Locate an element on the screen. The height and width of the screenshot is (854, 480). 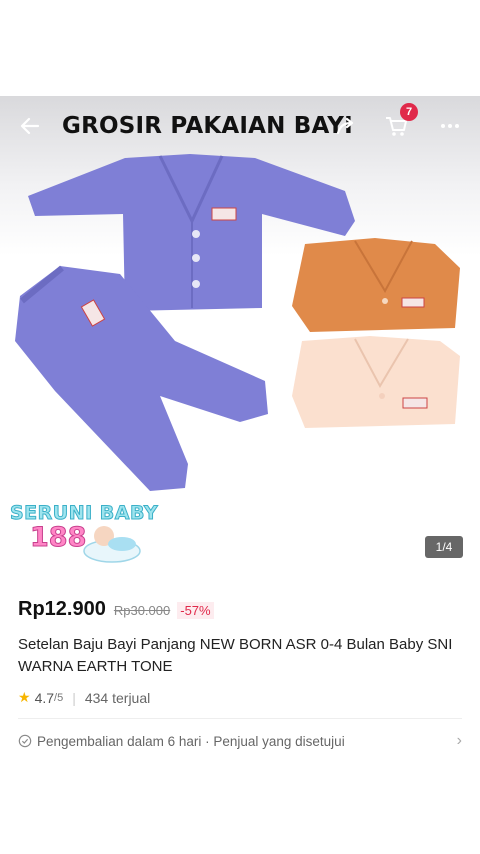
image-counter: 1/4 is located at coordinates (444, 547).